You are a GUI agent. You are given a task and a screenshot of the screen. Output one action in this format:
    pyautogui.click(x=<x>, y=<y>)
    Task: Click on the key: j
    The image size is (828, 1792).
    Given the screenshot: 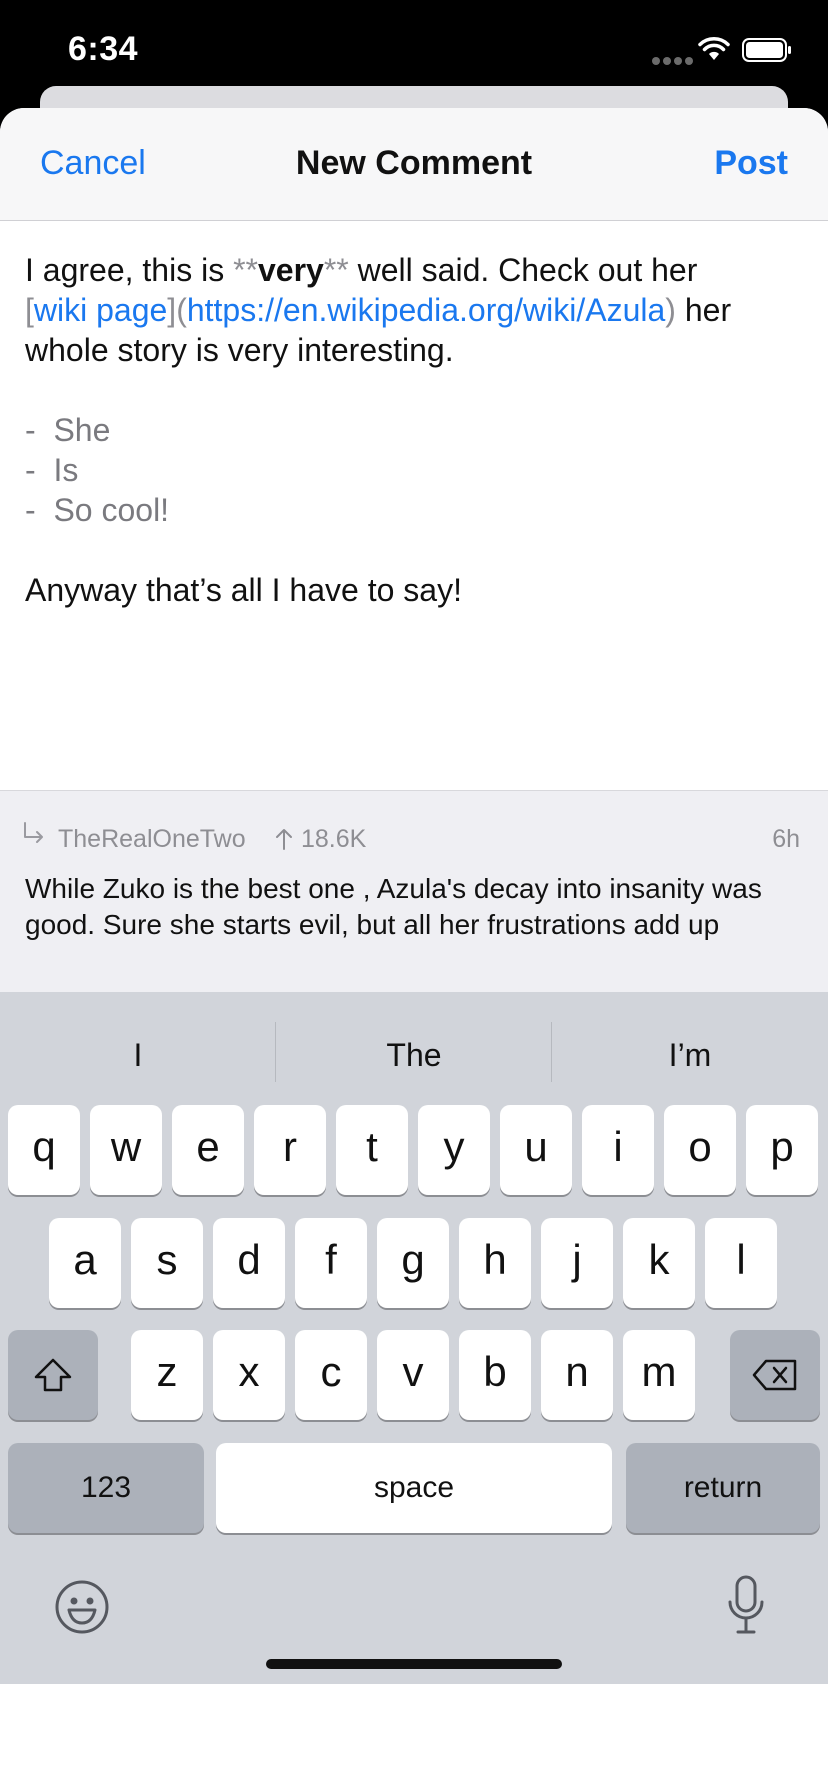 What is the action you would take?
    pyautogui.click(x=577, y=1263)
    